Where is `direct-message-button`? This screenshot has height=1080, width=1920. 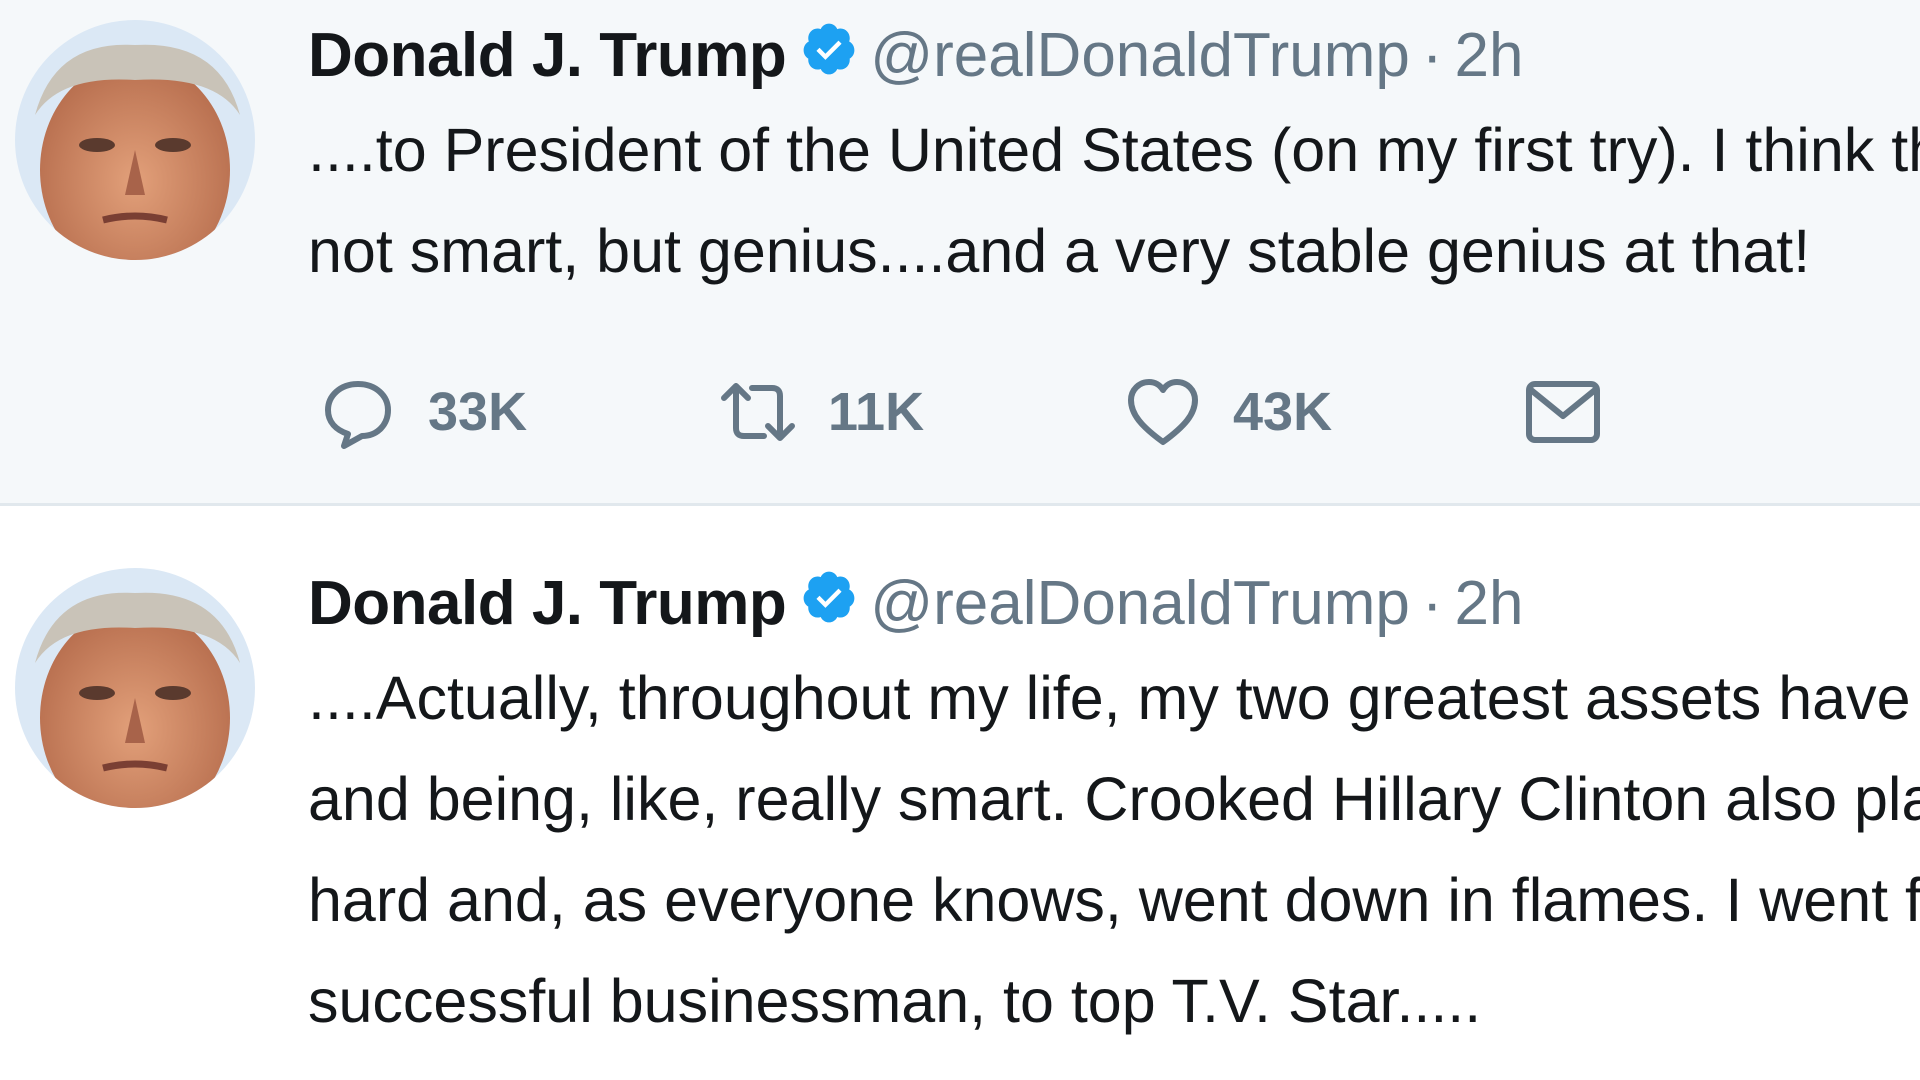
direct-message-button is located at coordinates (1563, 412).